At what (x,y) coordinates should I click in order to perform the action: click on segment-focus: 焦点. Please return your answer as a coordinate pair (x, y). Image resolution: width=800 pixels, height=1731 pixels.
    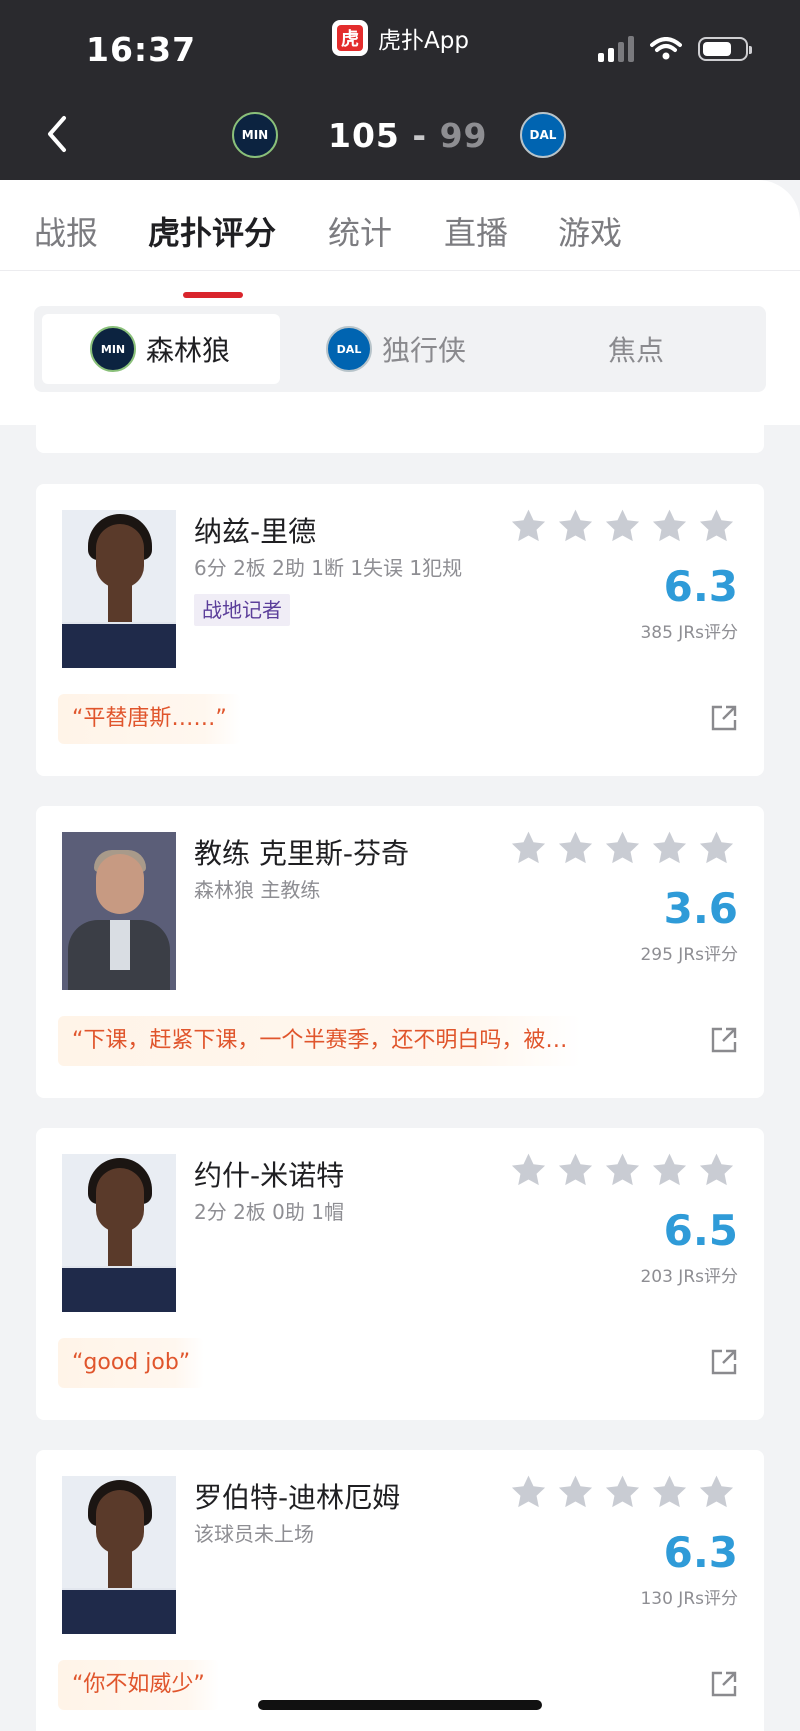
    Looking at the image, I should click on (636, 349).